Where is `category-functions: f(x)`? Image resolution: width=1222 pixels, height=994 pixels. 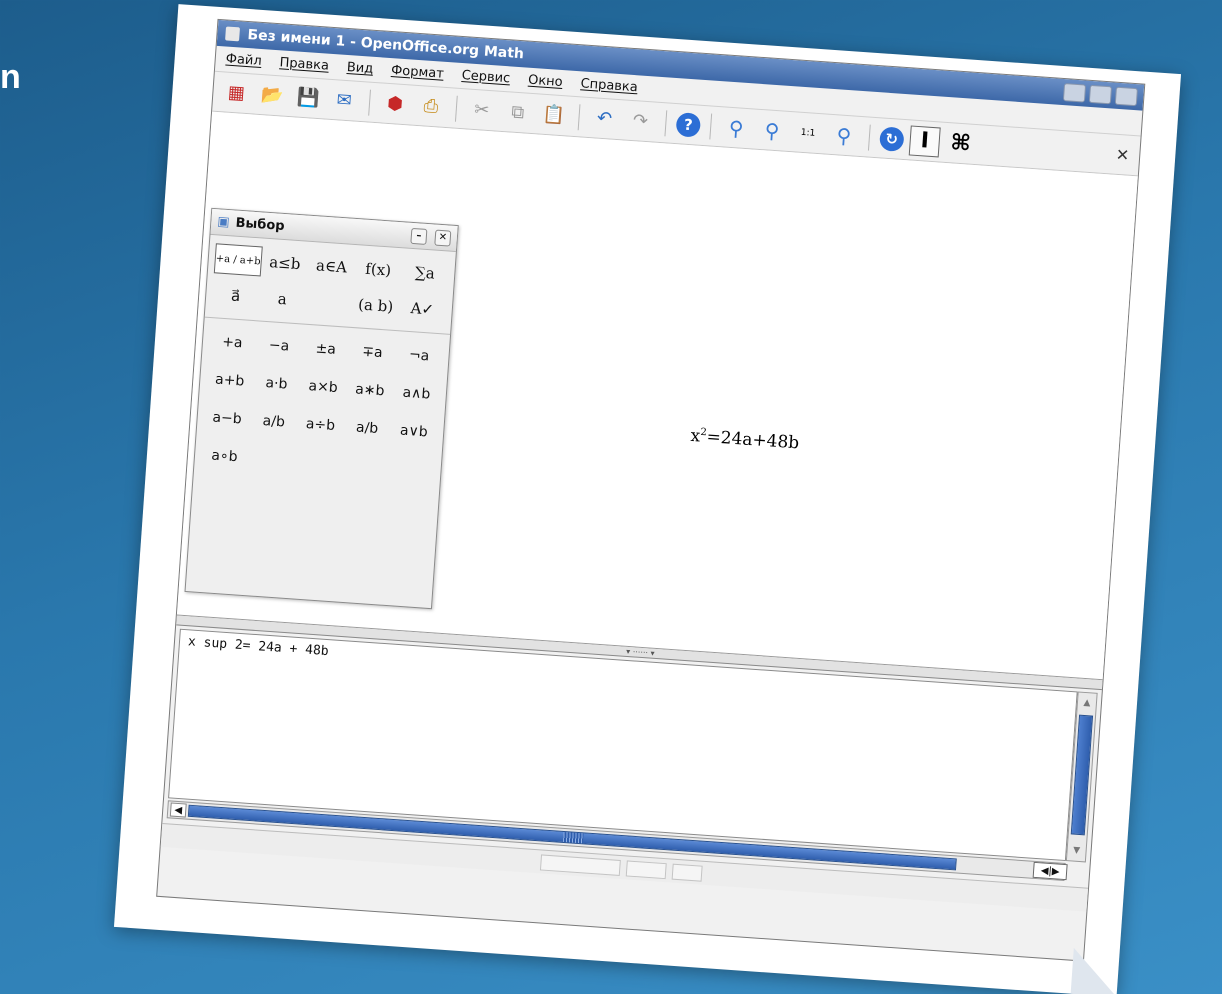 category-functions: f(x) is located at coordinates (378, 269).